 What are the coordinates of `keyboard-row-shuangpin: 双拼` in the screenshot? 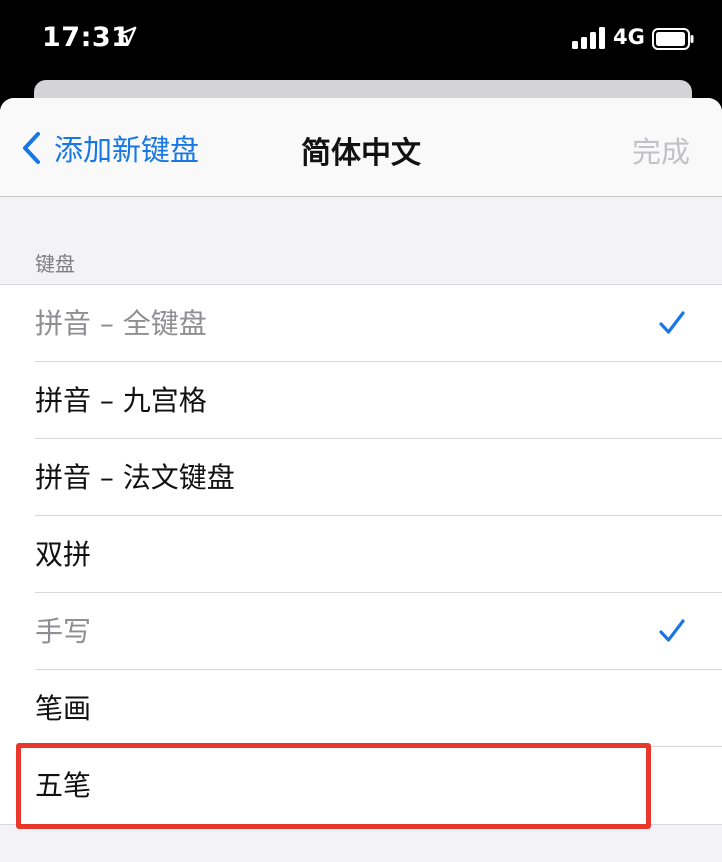 It's located at (361, 554).